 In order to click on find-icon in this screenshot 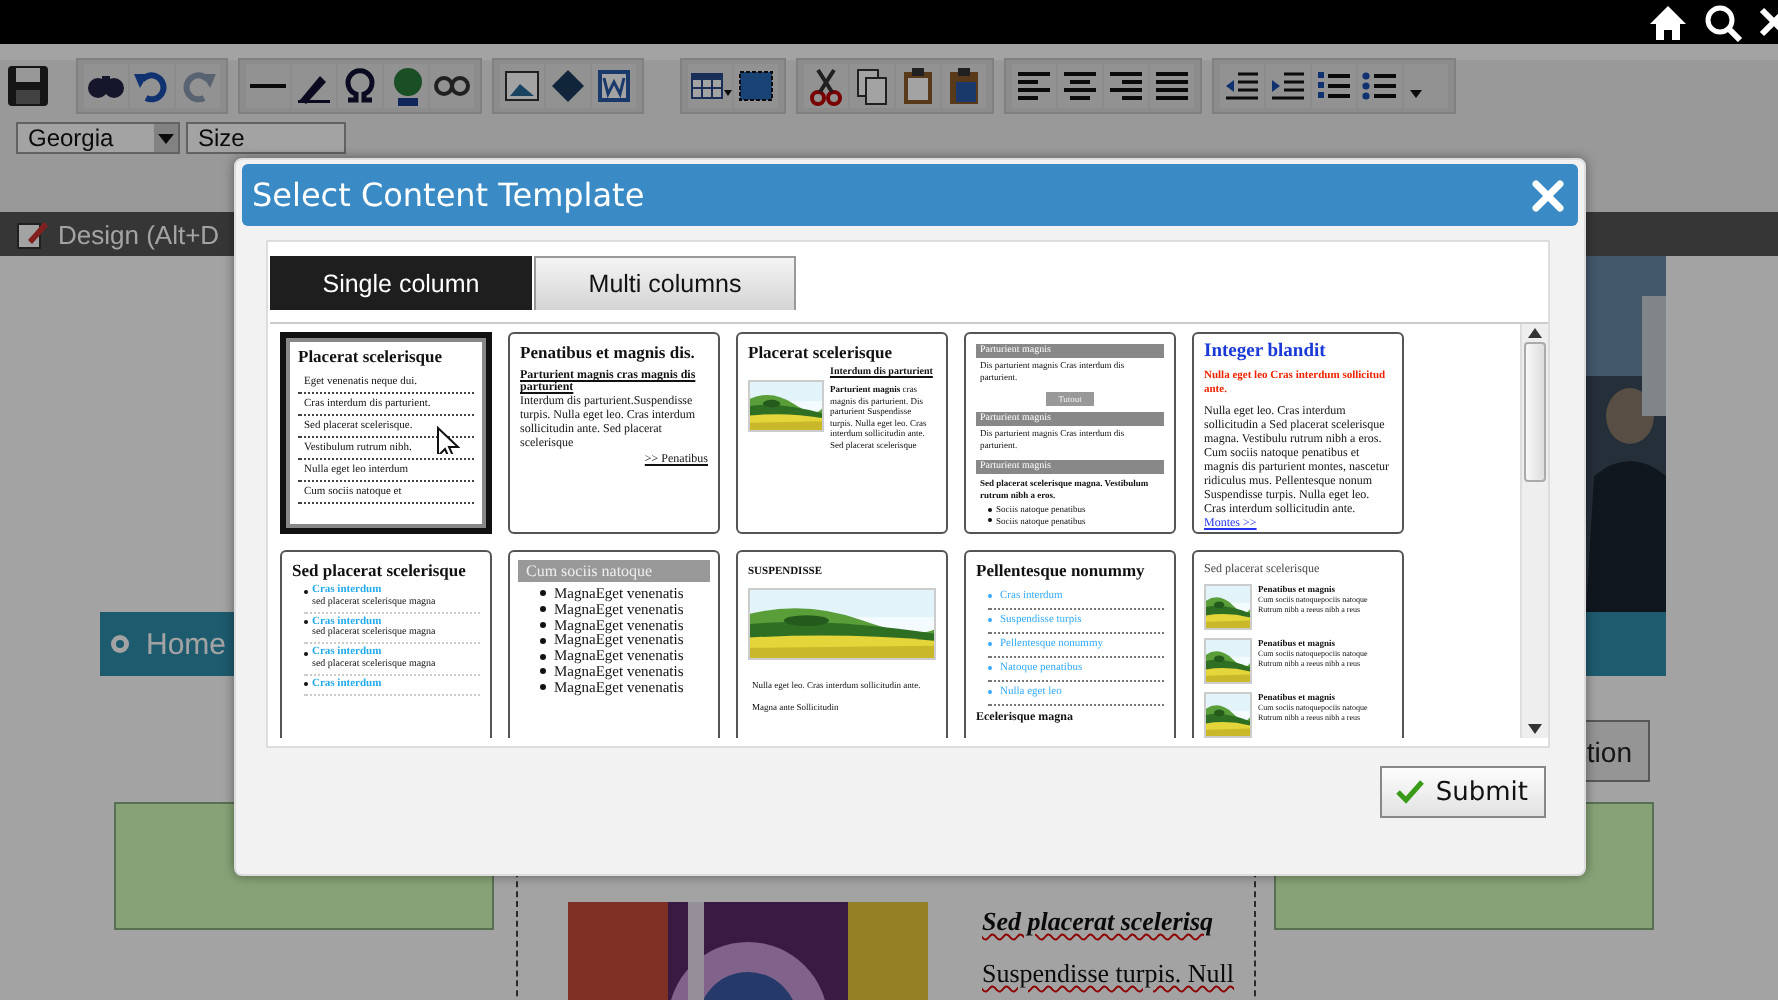, I will do `click(106, 86)`.